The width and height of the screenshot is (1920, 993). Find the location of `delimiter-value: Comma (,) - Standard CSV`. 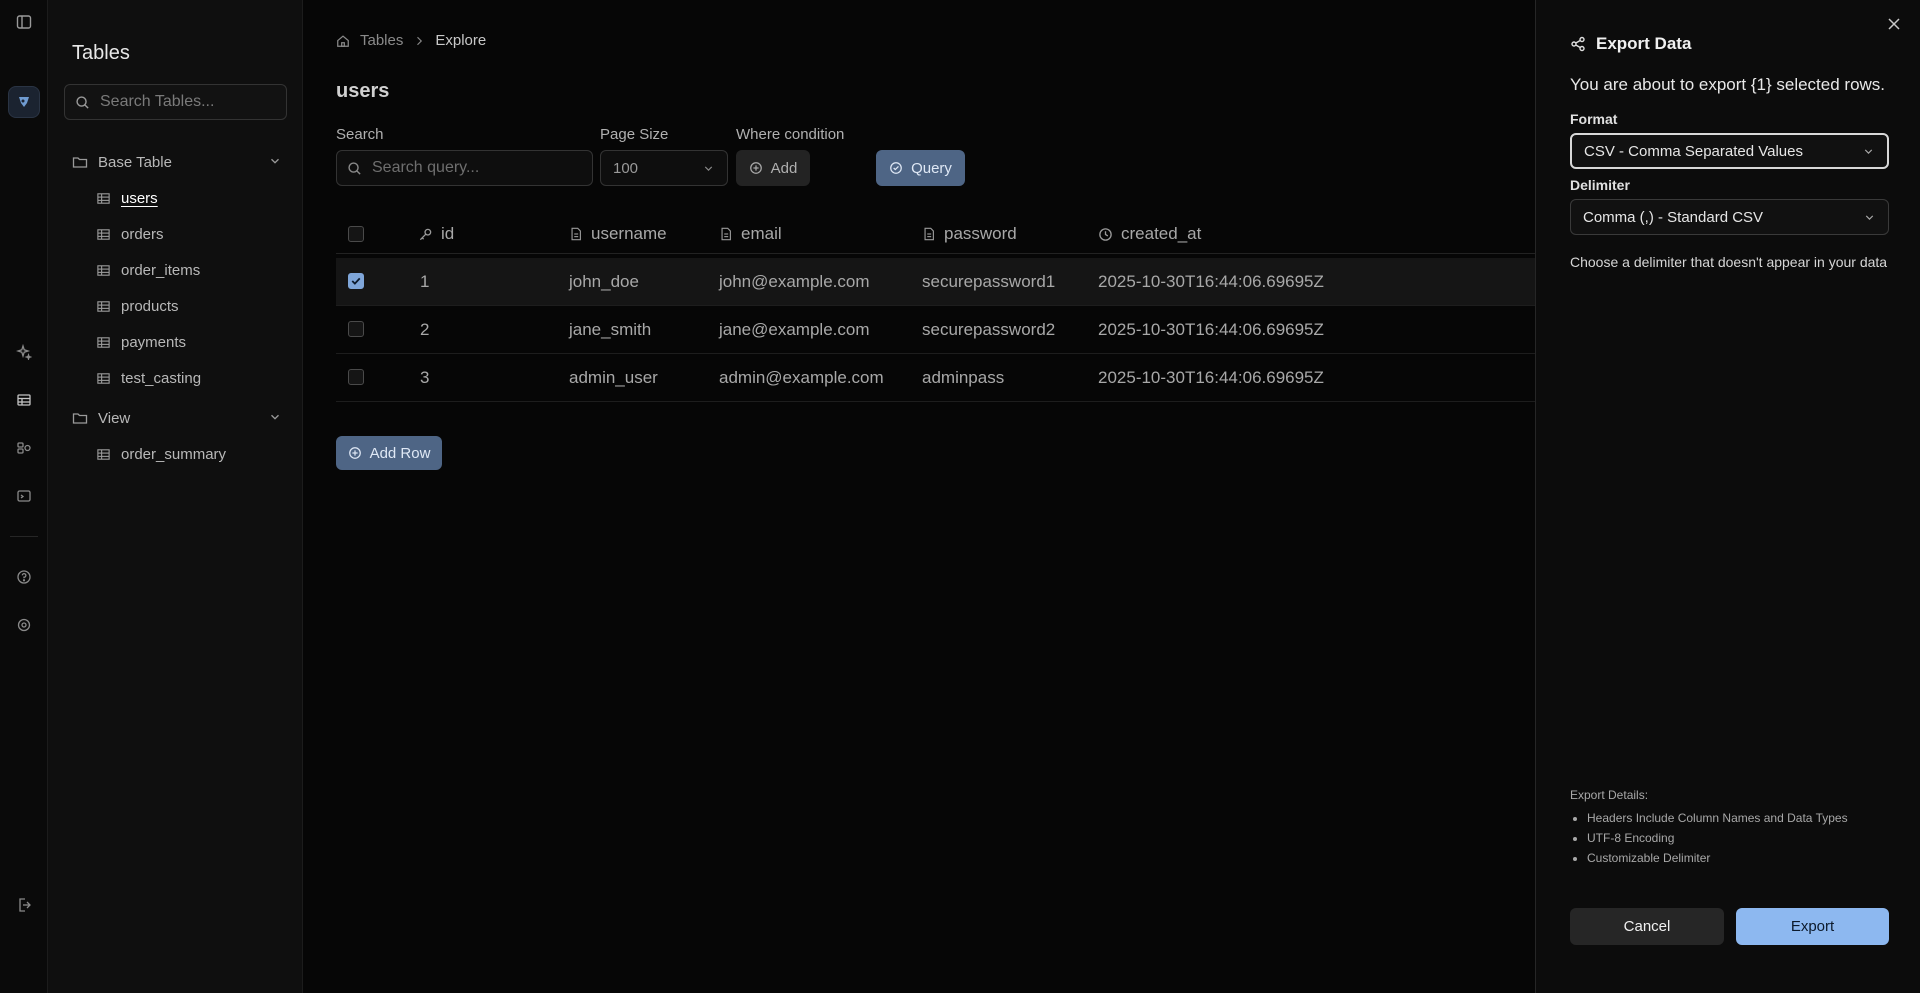

delimiter-value: Comma (,) - Standard CSV is located at coordinates (1673, 217).